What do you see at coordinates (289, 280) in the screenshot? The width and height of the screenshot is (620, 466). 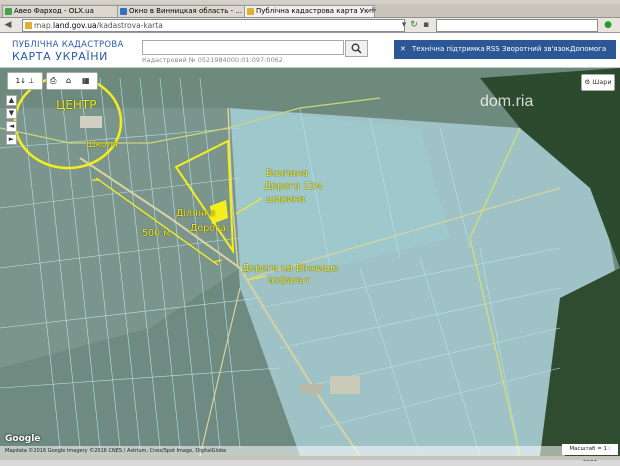 I see `road-vinnytsia-label-2: асфальт` at bounding box center [289, 280].